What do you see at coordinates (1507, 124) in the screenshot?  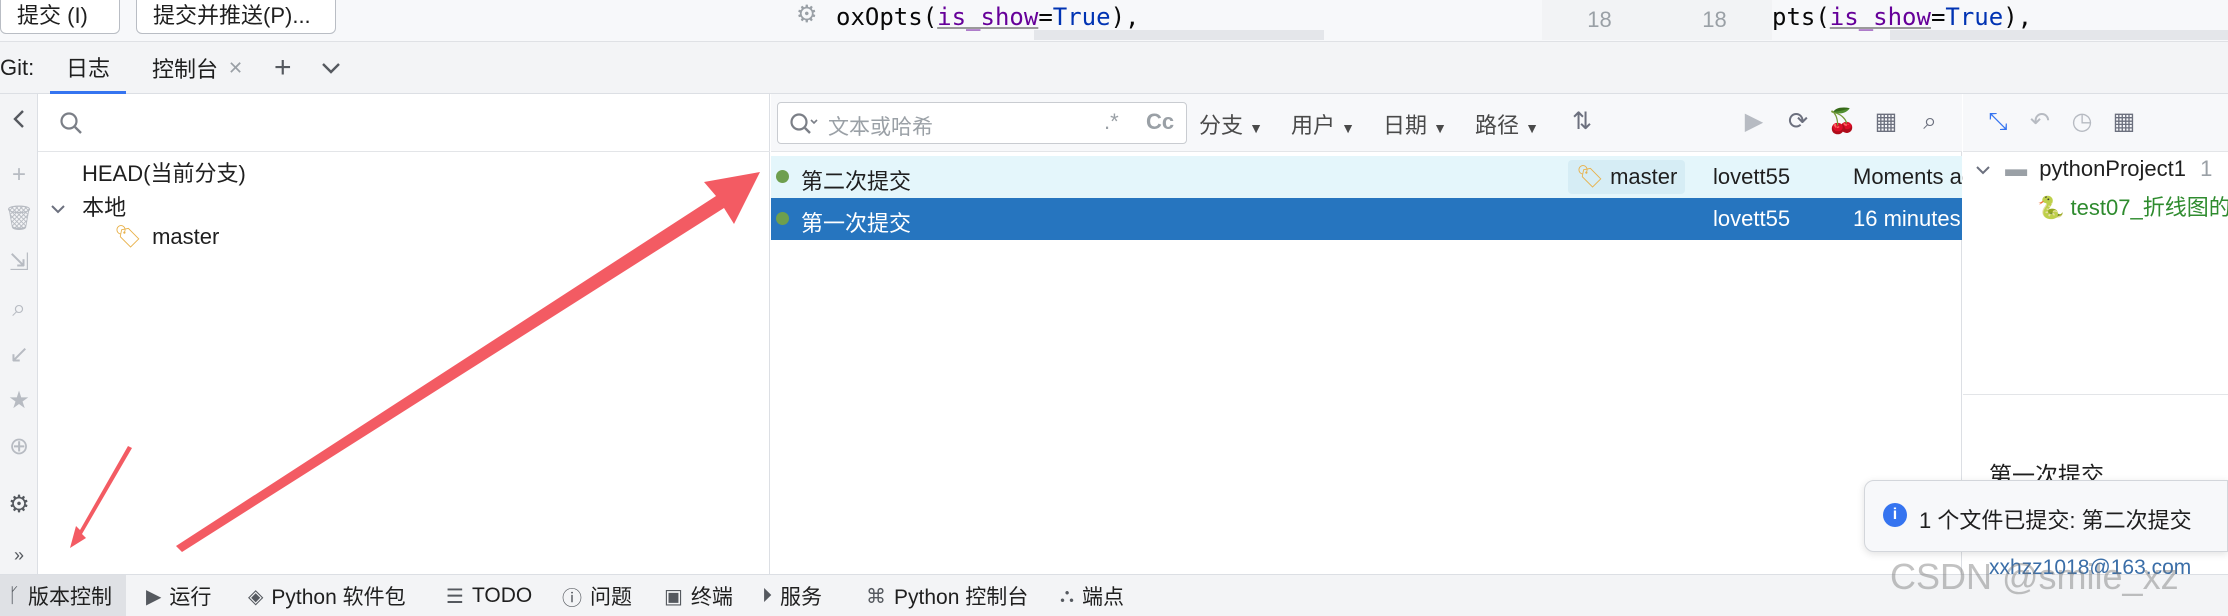 I see `filter-path: 路径 ▼` at bounding box center [1507, 124].